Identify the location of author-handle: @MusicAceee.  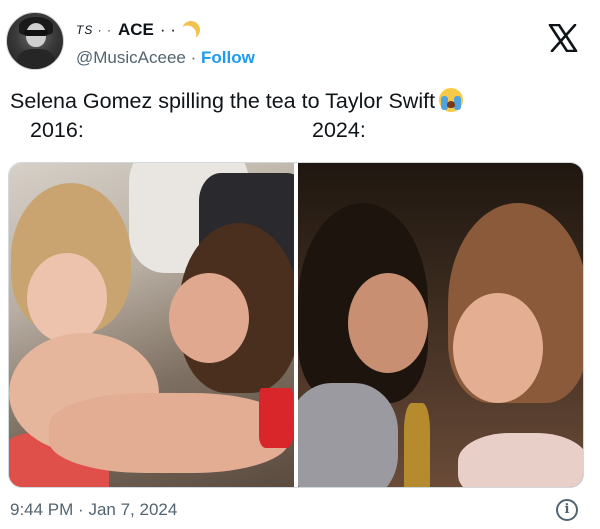
(131, 57).